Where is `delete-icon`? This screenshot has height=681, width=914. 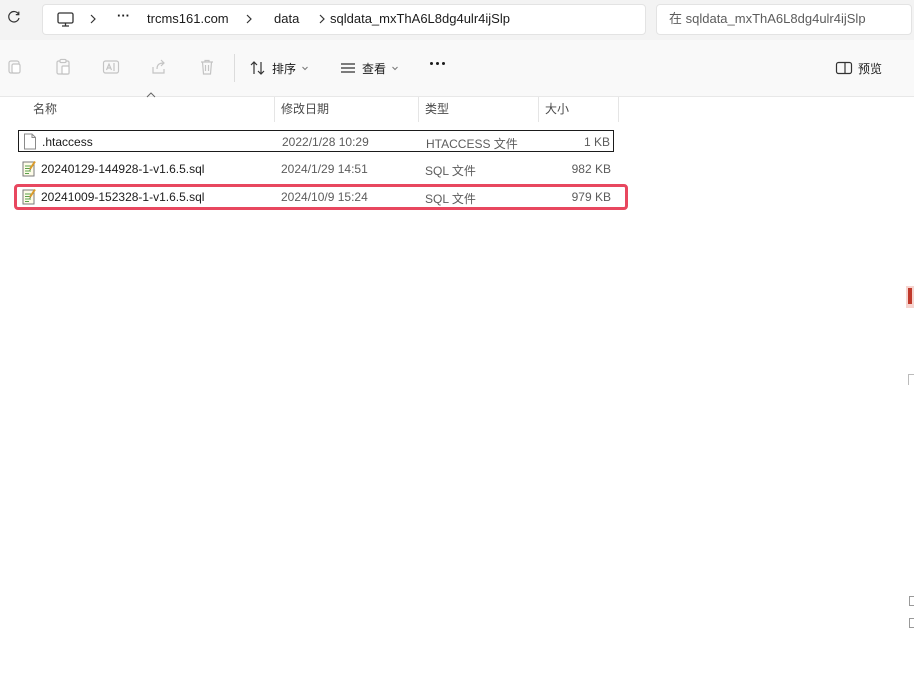
delete-icon is located at coordinates (207, 67).